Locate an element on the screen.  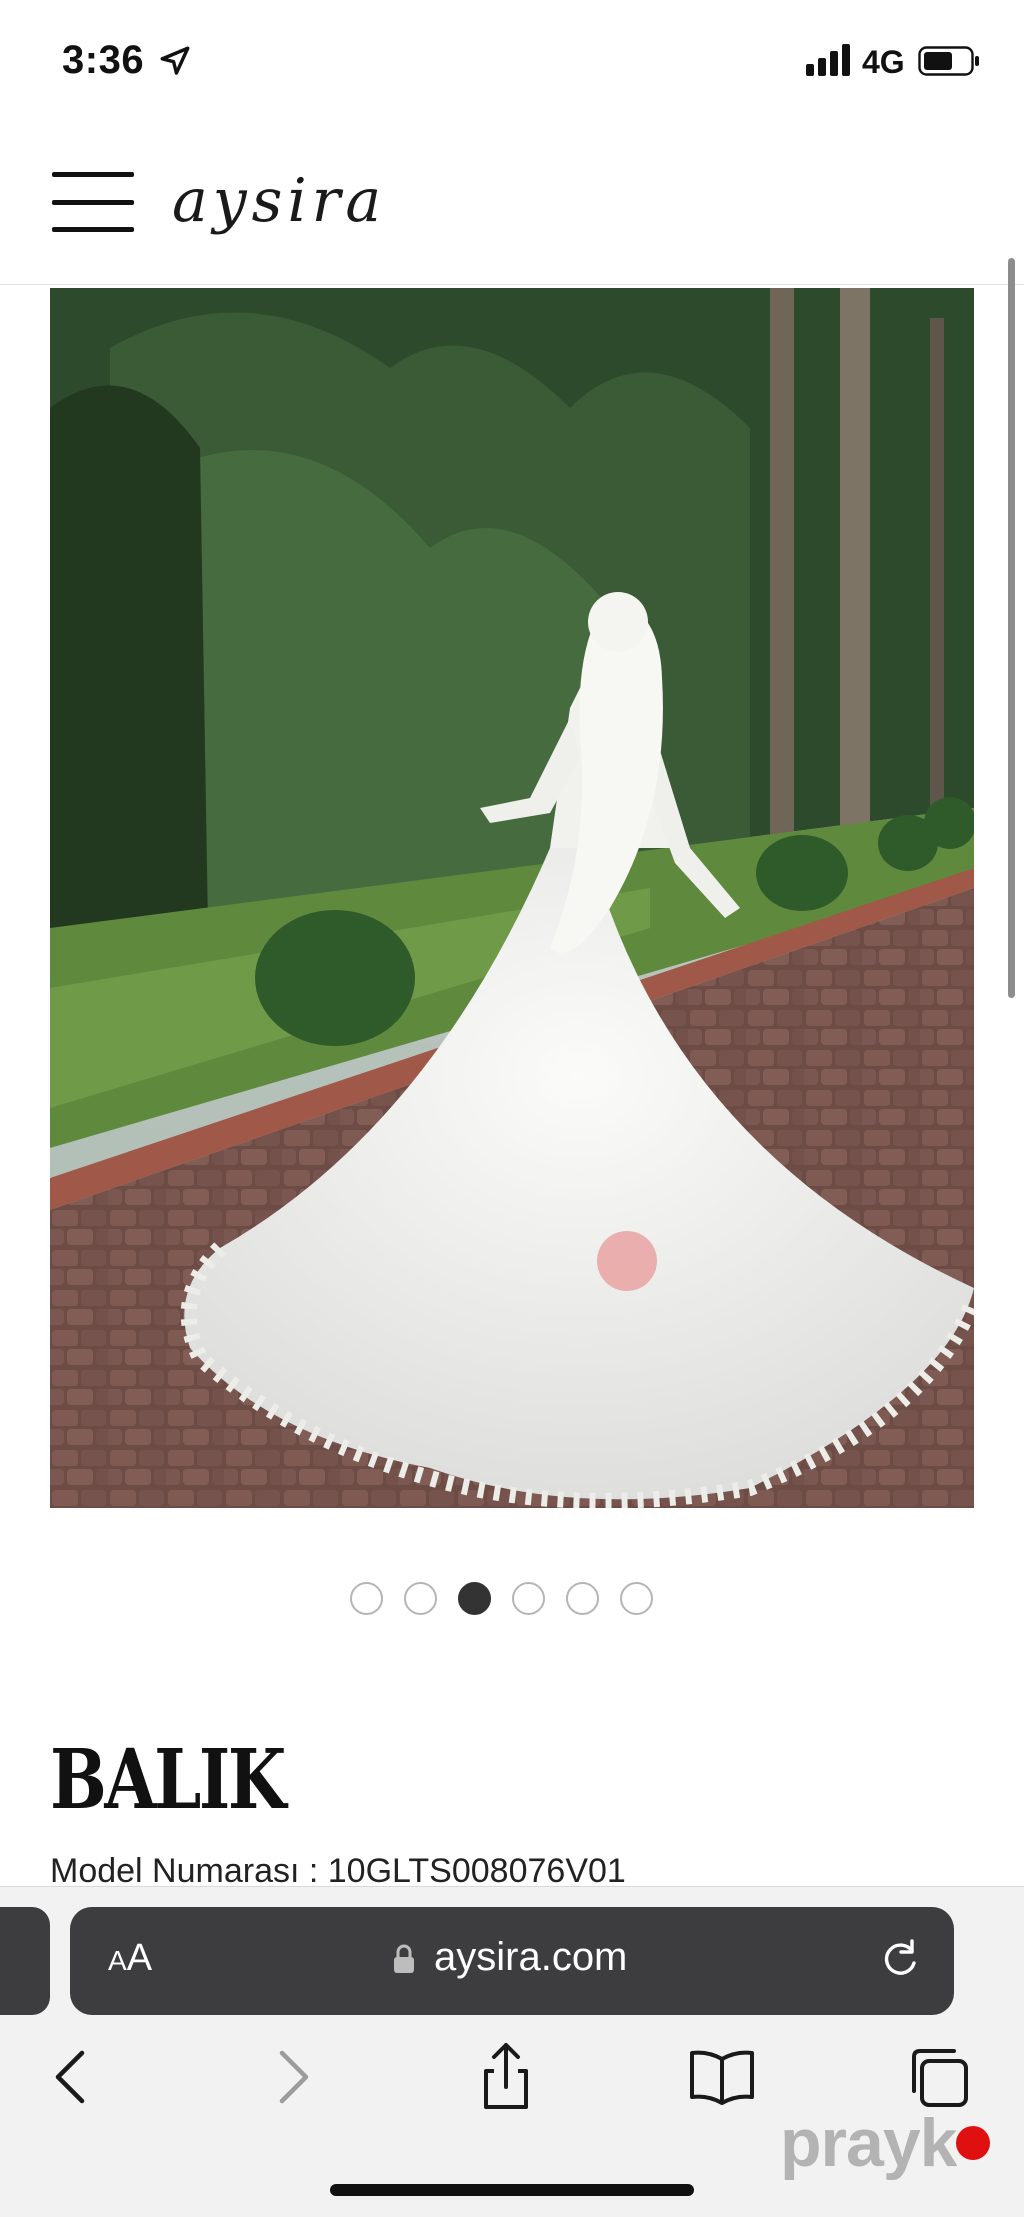
signal-icon is located at coordinates (828, 60).